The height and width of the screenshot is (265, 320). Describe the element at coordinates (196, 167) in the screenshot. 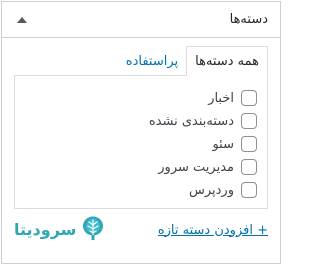

I see `category-label: مدیریت سرور` at that location.